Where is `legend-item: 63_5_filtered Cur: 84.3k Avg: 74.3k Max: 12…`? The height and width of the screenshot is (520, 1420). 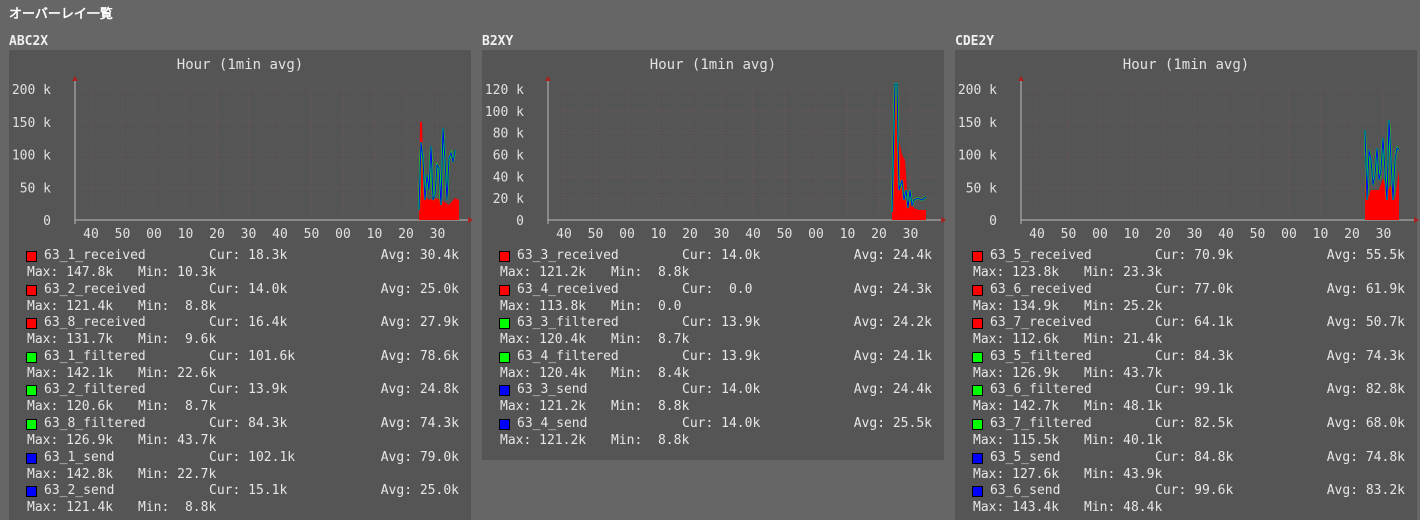
legend-item: 63_5_filtered Cur: 84.3k Avg: 74.3k Max: 12… is located at coordinates (1186, 366).